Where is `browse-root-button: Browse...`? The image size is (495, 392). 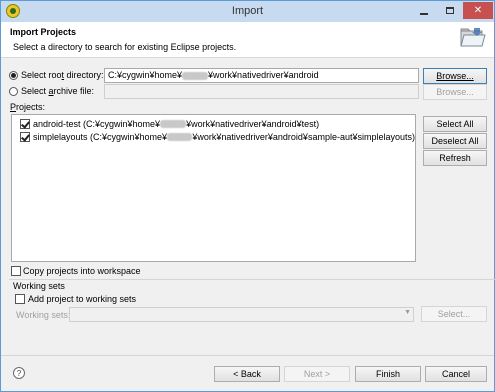
browse-root-button: Browse... is located at coordinates (455, 76).